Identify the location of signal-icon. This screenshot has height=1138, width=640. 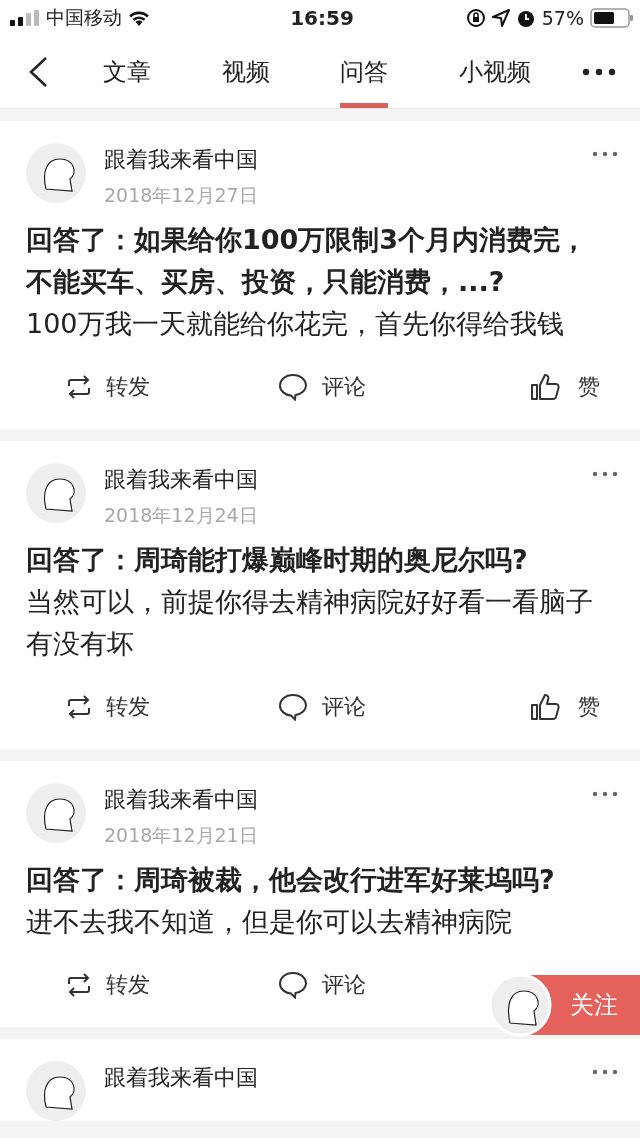
(25, 18).